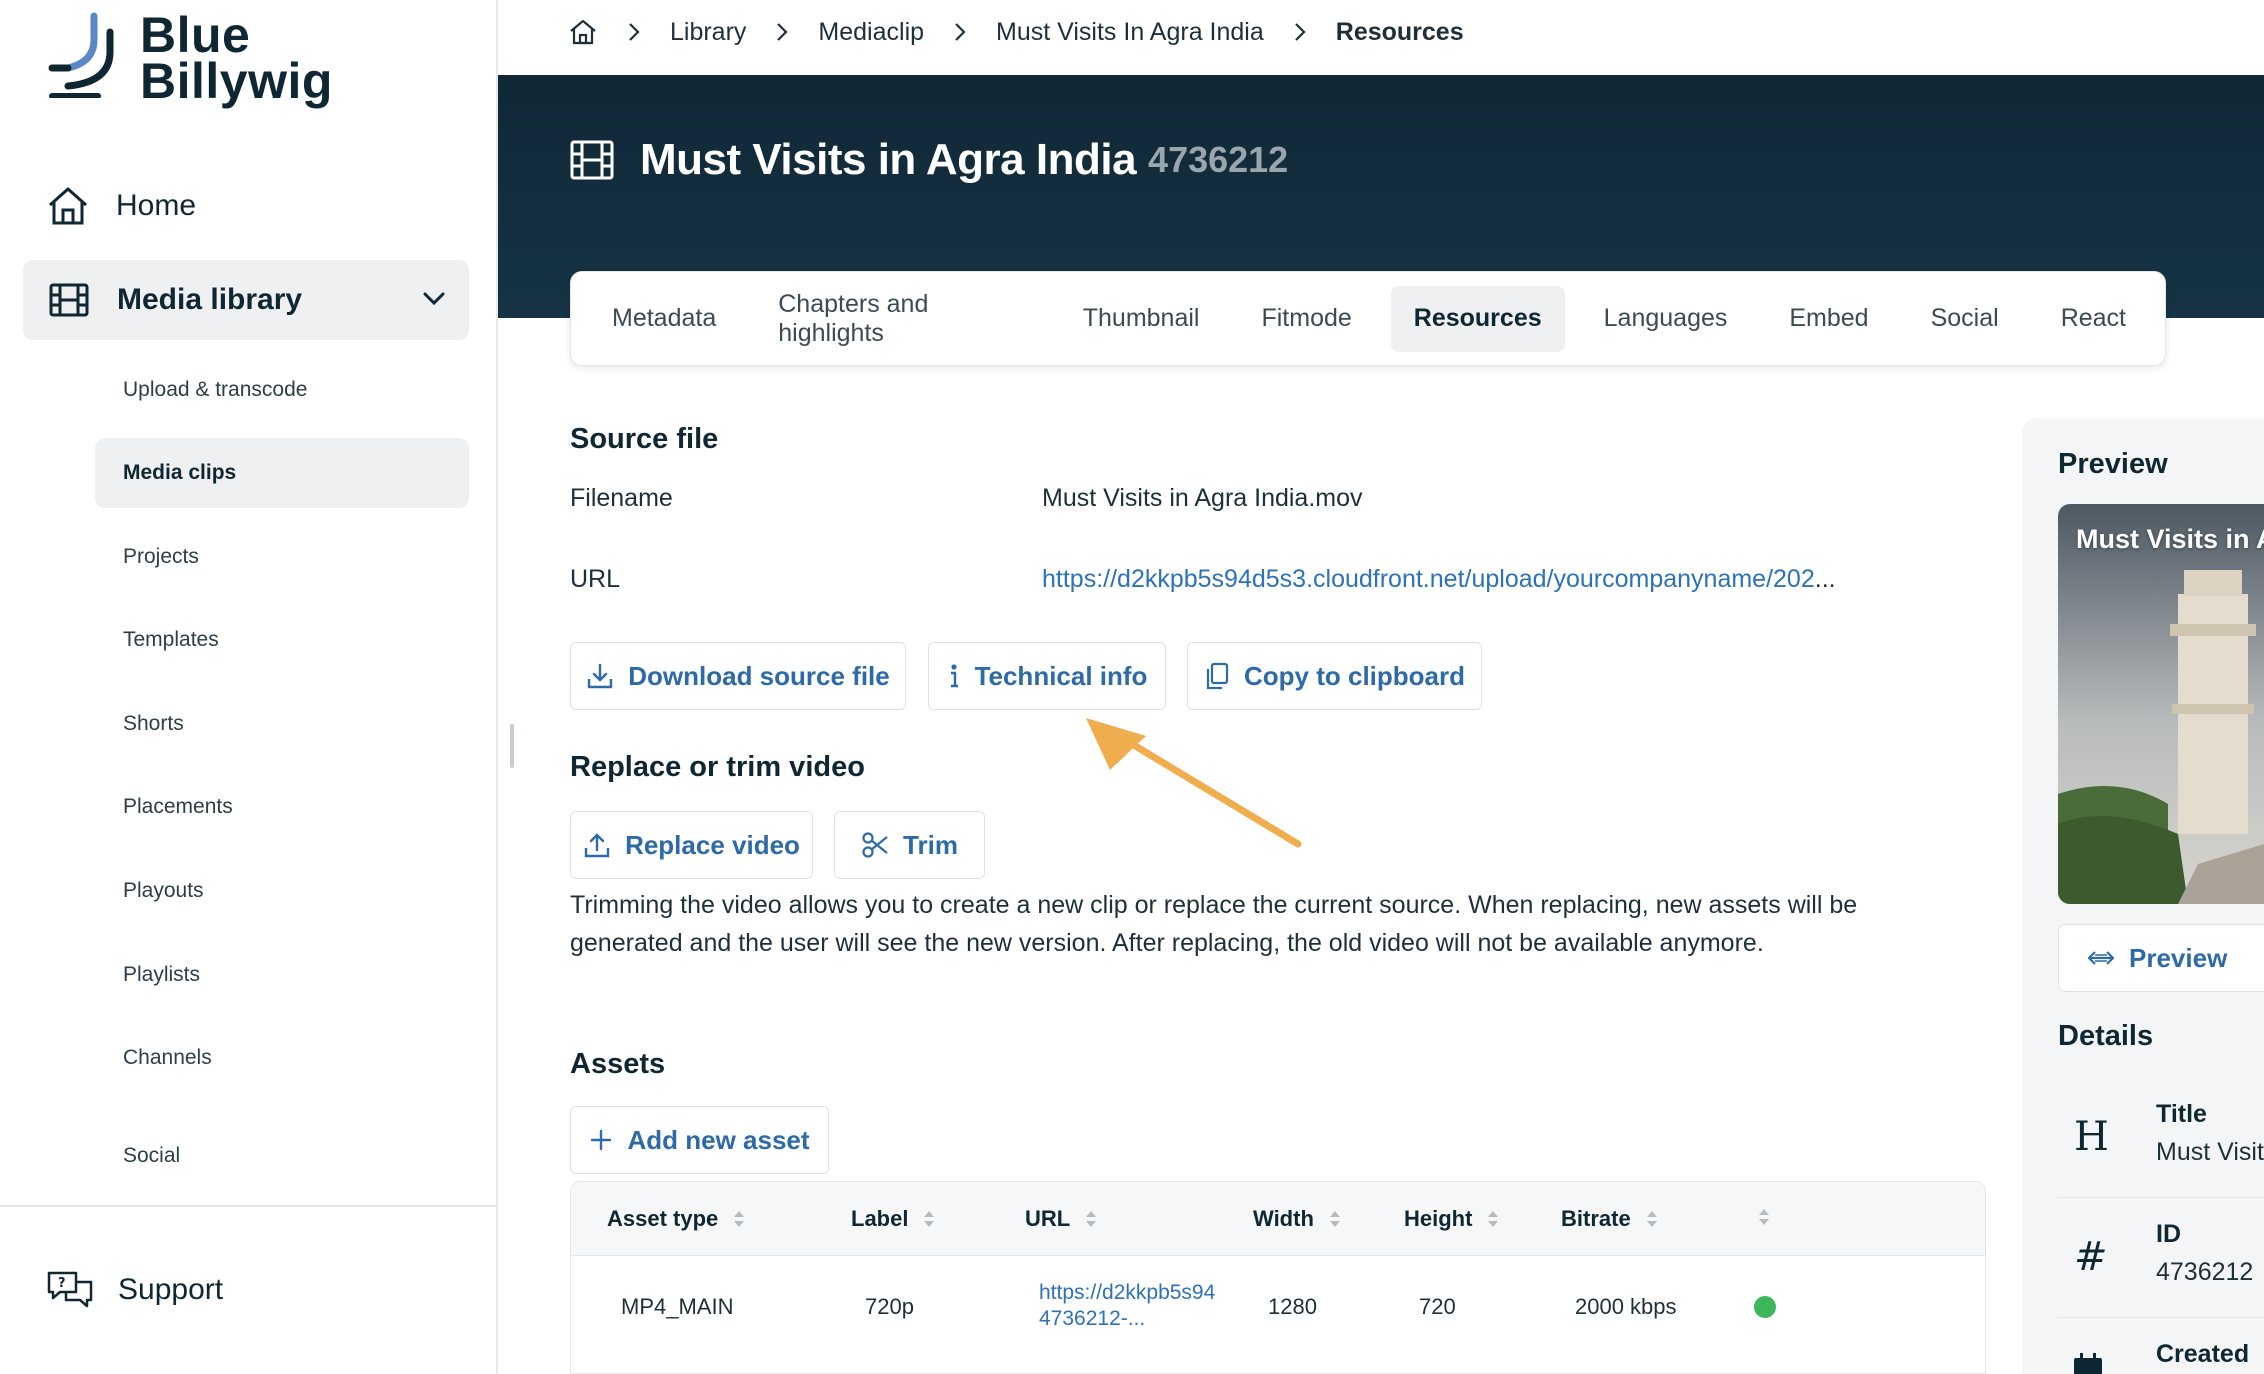 The width and height of the screenshot is (2264, 1374). Describe the element at coordinates (888, 159) in the screenshot. I see `page-title-text: Must Visits in Agra India` at that location.